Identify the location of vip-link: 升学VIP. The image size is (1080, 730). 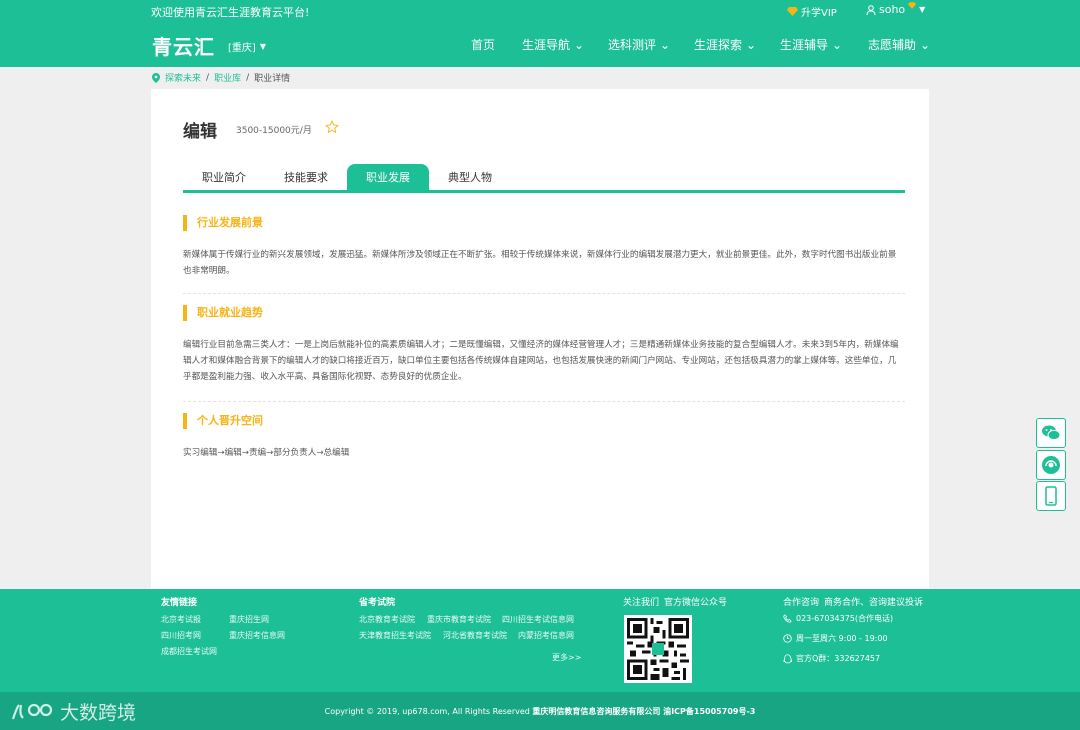
(812, 11).